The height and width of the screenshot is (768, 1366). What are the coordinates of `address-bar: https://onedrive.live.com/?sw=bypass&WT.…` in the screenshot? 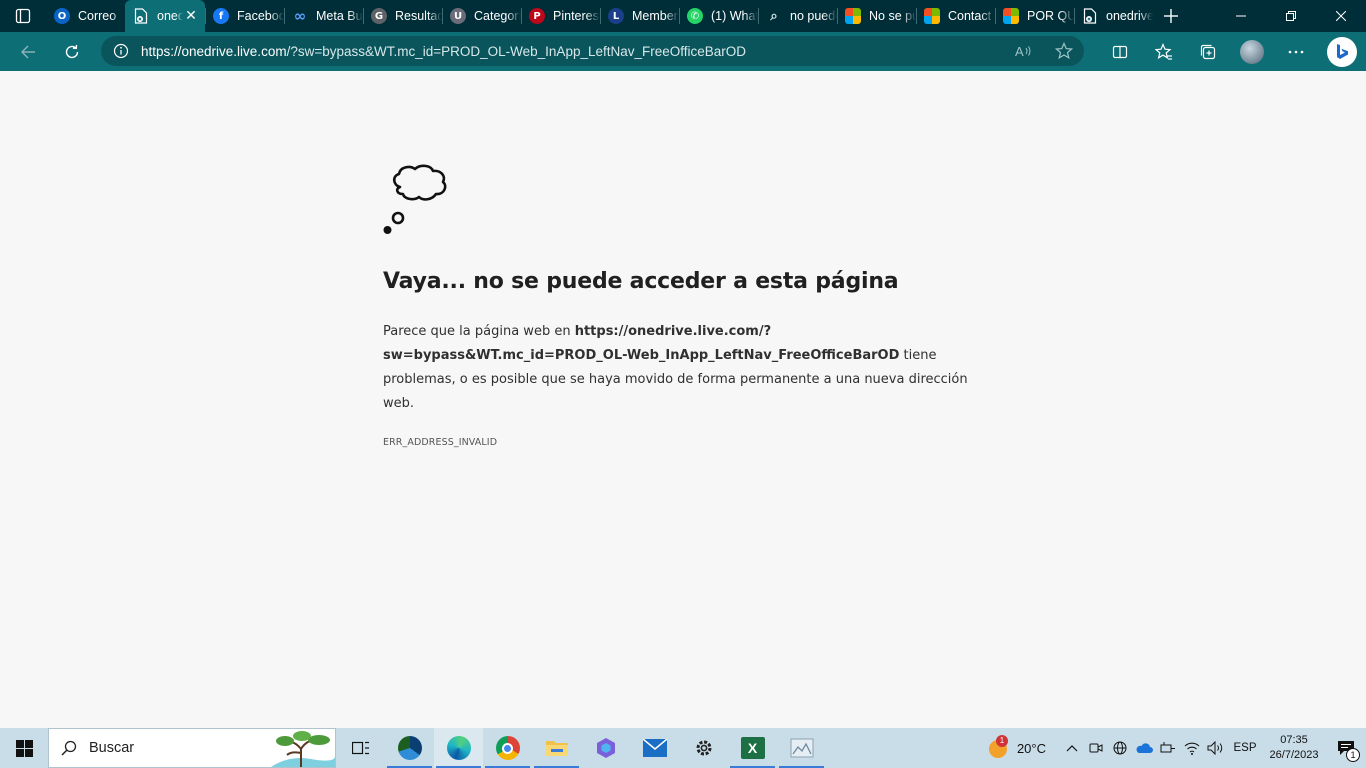 It's located at (592, 51).